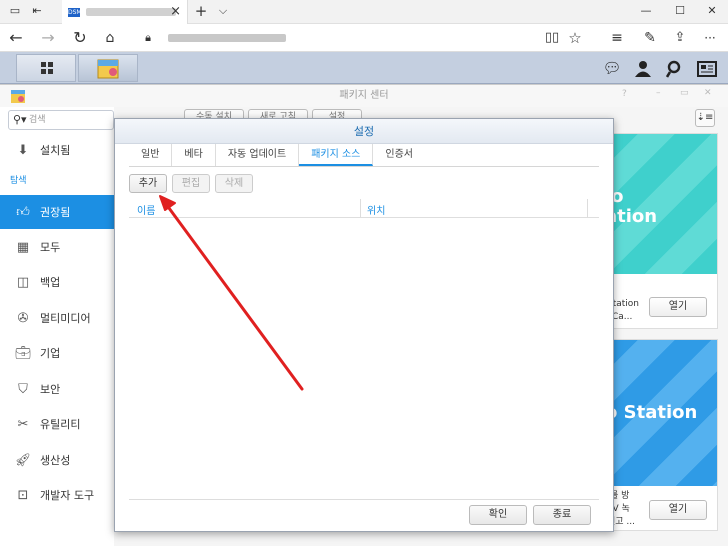  I want to click on annotation-arrow, so click(231, 293).